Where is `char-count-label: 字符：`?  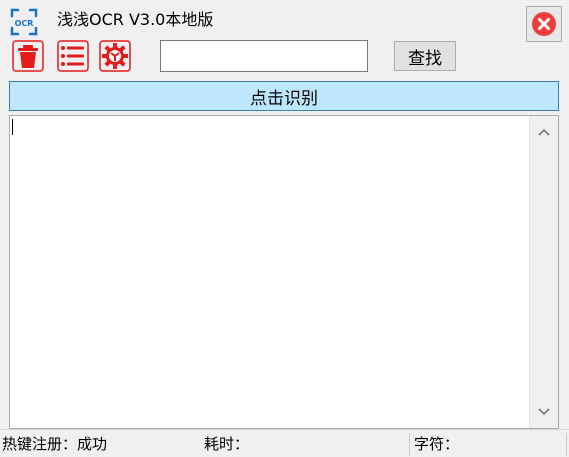 char-count-label: 字符： is located at coordinates (437, 444).